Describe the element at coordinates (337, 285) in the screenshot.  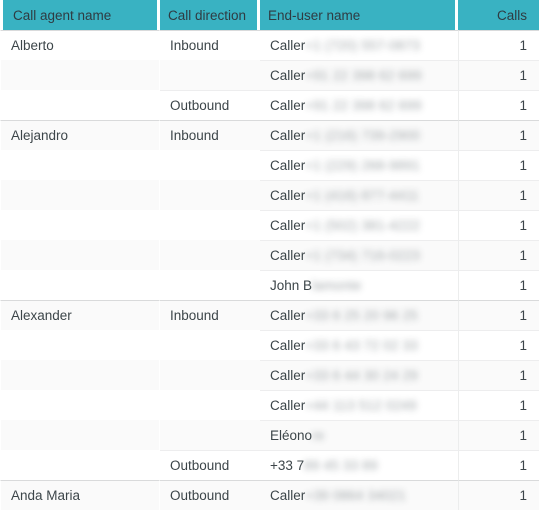
I see `end-user-name-redacted: lamonte` at that location.